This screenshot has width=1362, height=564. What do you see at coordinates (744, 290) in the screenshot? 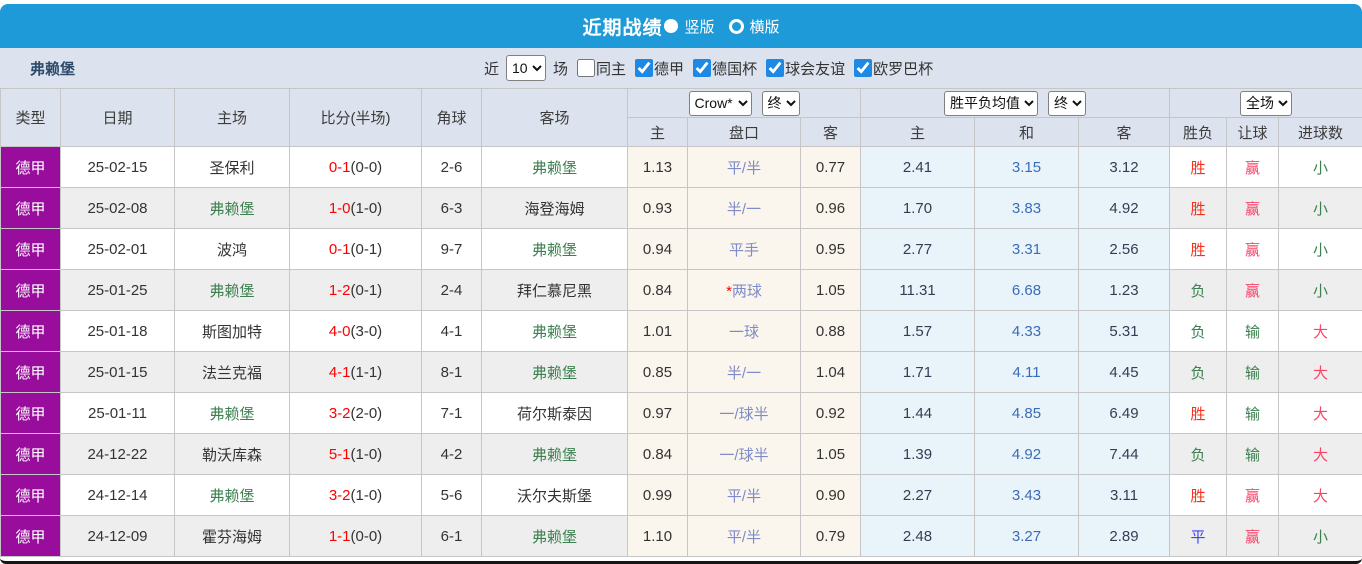
I see `cell-handicap: *两球` at bounding box center [744, 290].